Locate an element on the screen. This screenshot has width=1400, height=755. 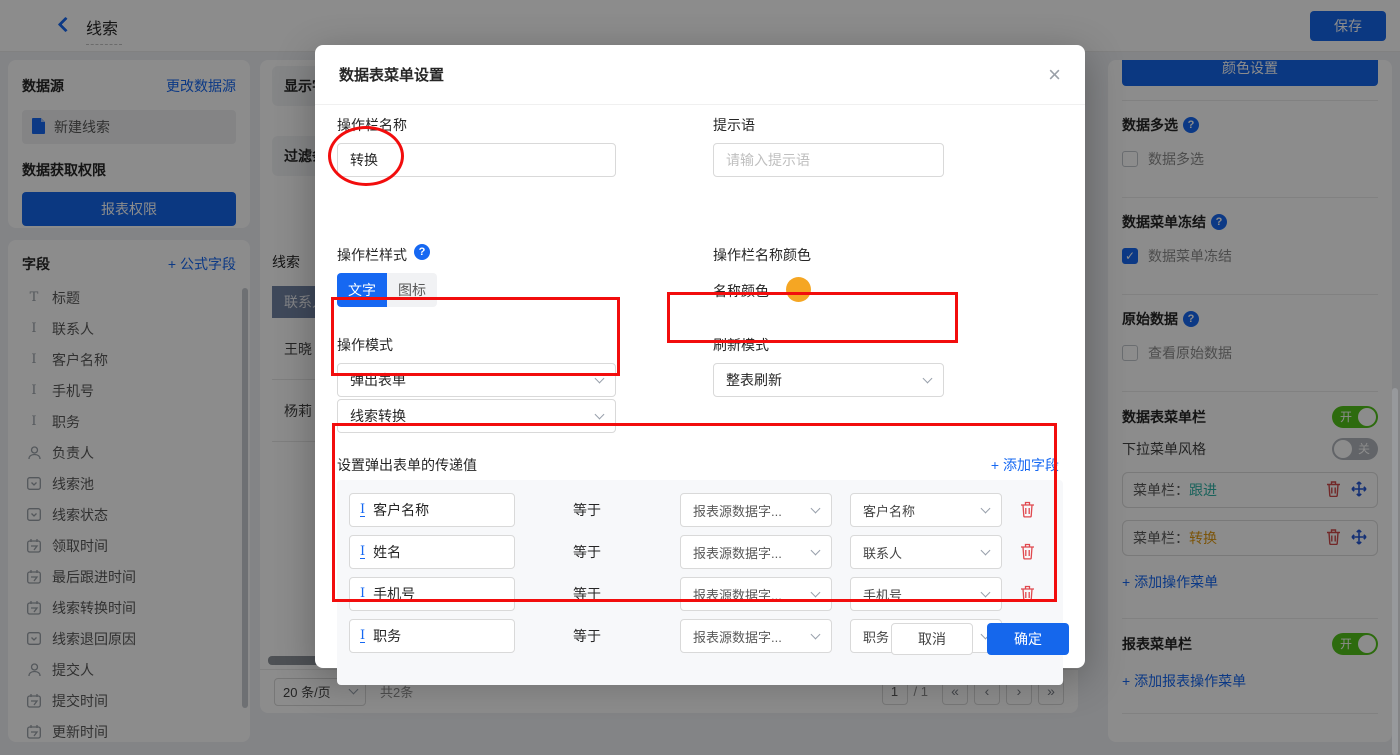
pass-value-row: I 手机号 等于 报表源数据字... 手机号 is located at coordinates (700, 594).